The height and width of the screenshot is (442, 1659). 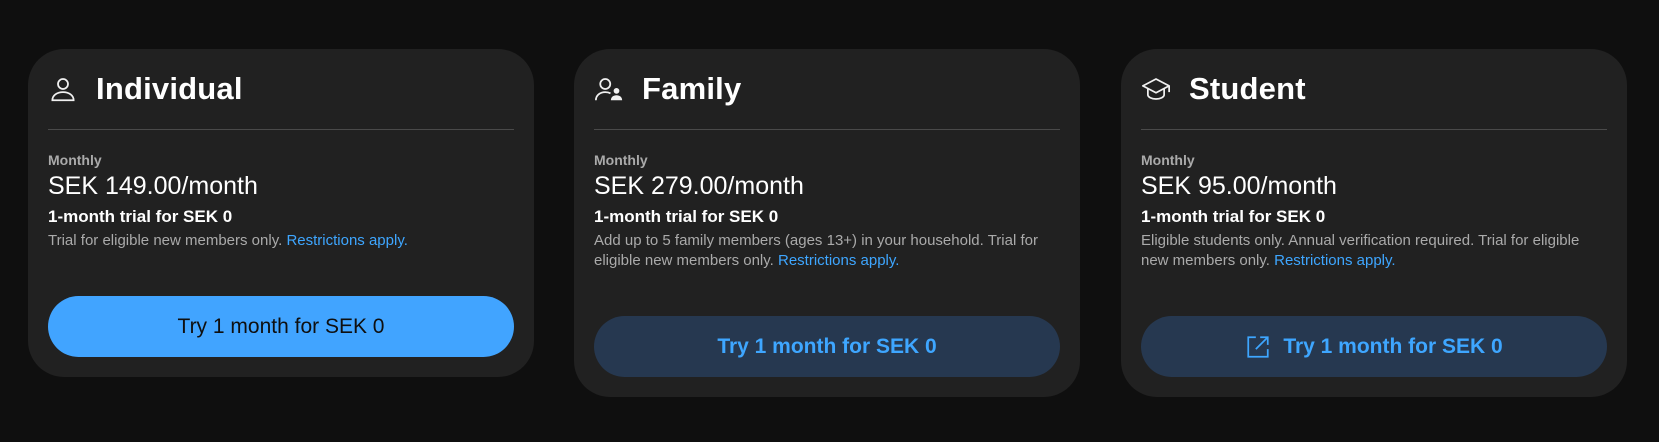 What do you see at coordinates (692, 88) in the screenshot?
I see `plan-title: Family` at bounding box center [692, 88].